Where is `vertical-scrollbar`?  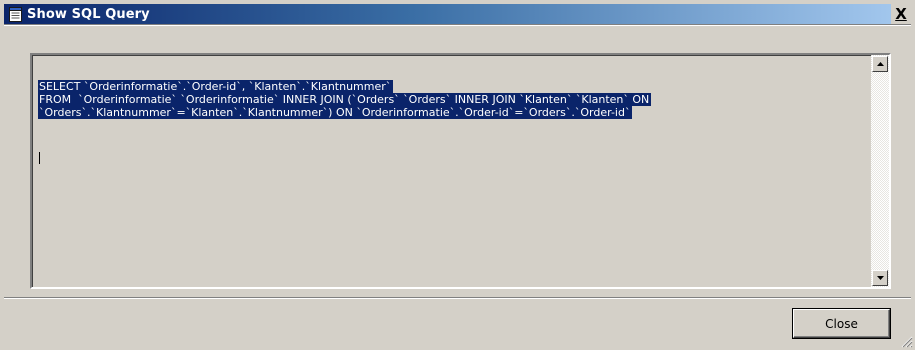 vertical-scrollbar is located at coordinates (880, 171).